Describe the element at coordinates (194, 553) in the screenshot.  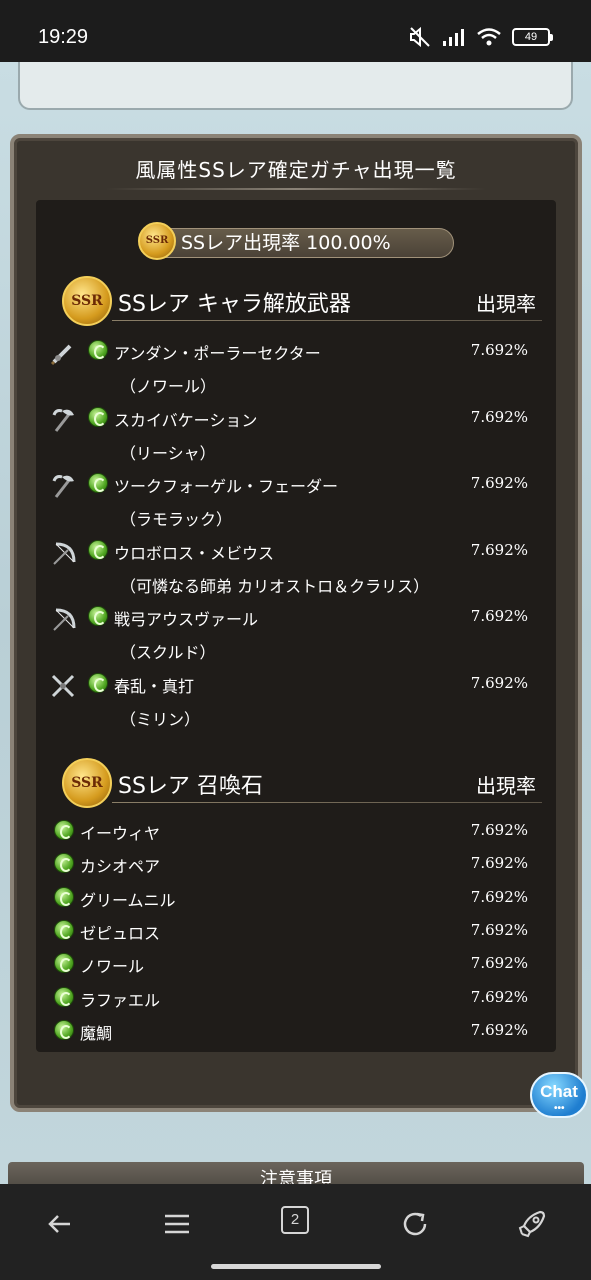
I see `weapon-name: ウロボロス・メビウス` at that location.